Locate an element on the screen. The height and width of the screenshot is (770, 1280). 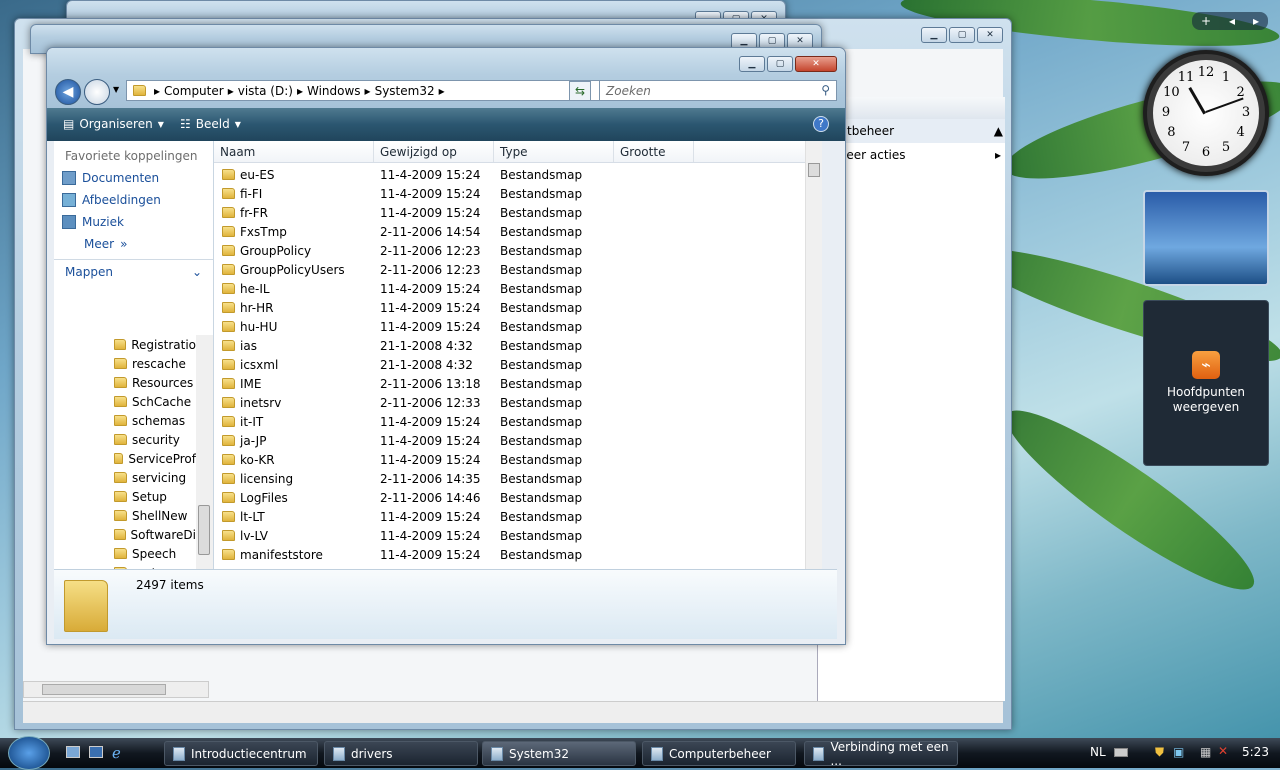
tree-folder: Speech is located at coordinates (125, 553).